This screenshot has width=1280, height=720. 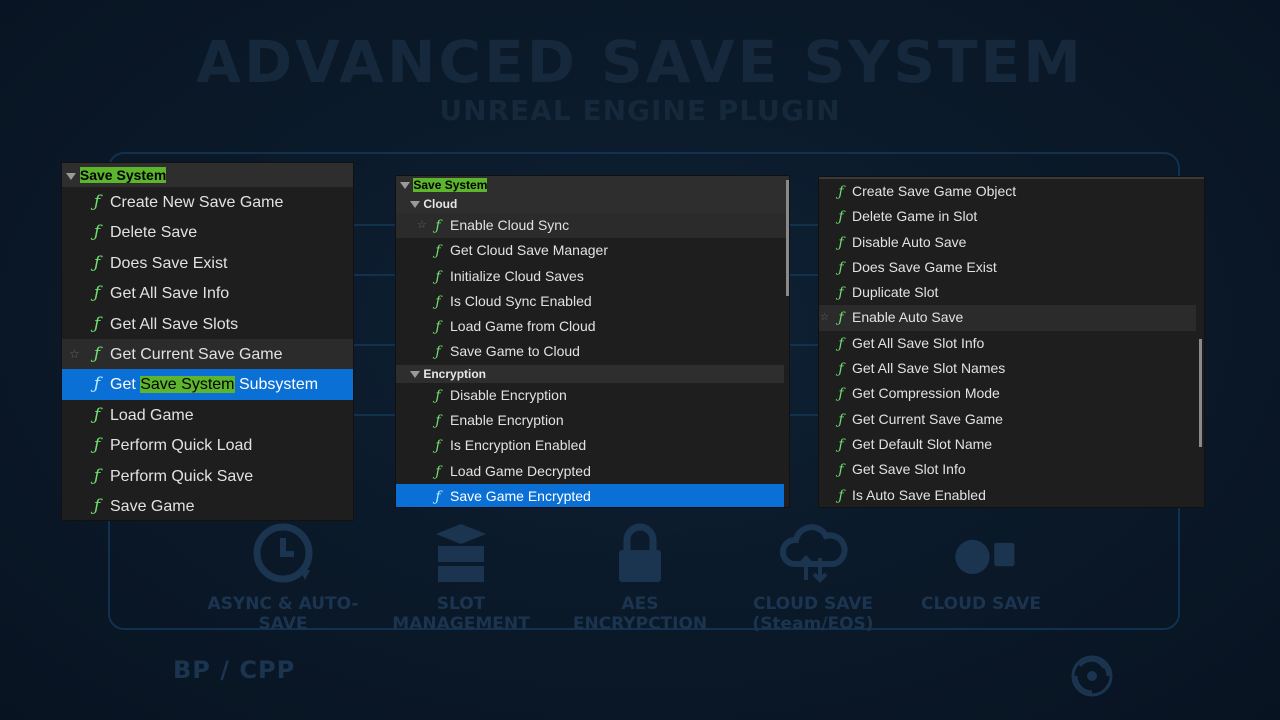 I want to click on feature-label: CLOUD SAVE, so click(x=980, y=604).